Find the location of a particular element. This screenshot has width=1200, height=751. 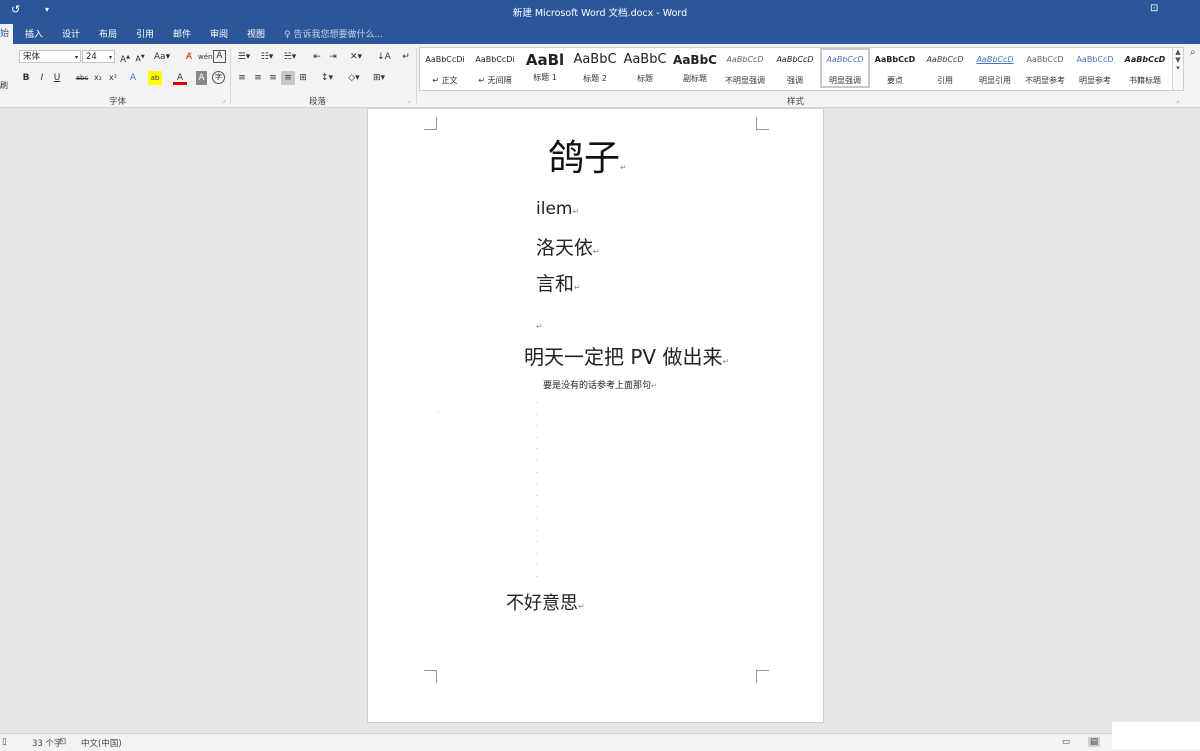

distributed-icon: ⊞ is located at coordinates (303, 78).